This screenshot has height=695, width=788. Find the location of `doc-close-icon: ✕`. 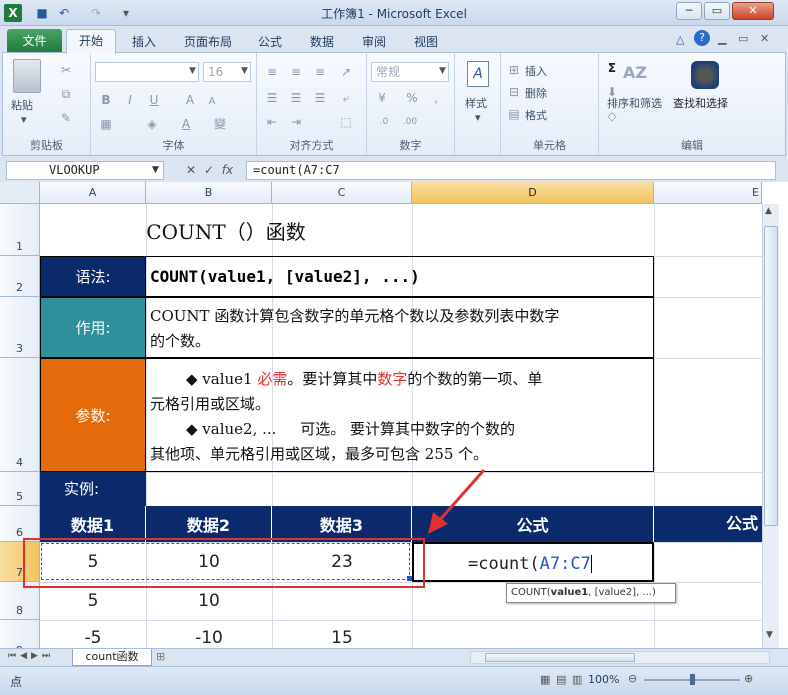

doc-close-icon: ✕ is located at coordinates (764, 38).